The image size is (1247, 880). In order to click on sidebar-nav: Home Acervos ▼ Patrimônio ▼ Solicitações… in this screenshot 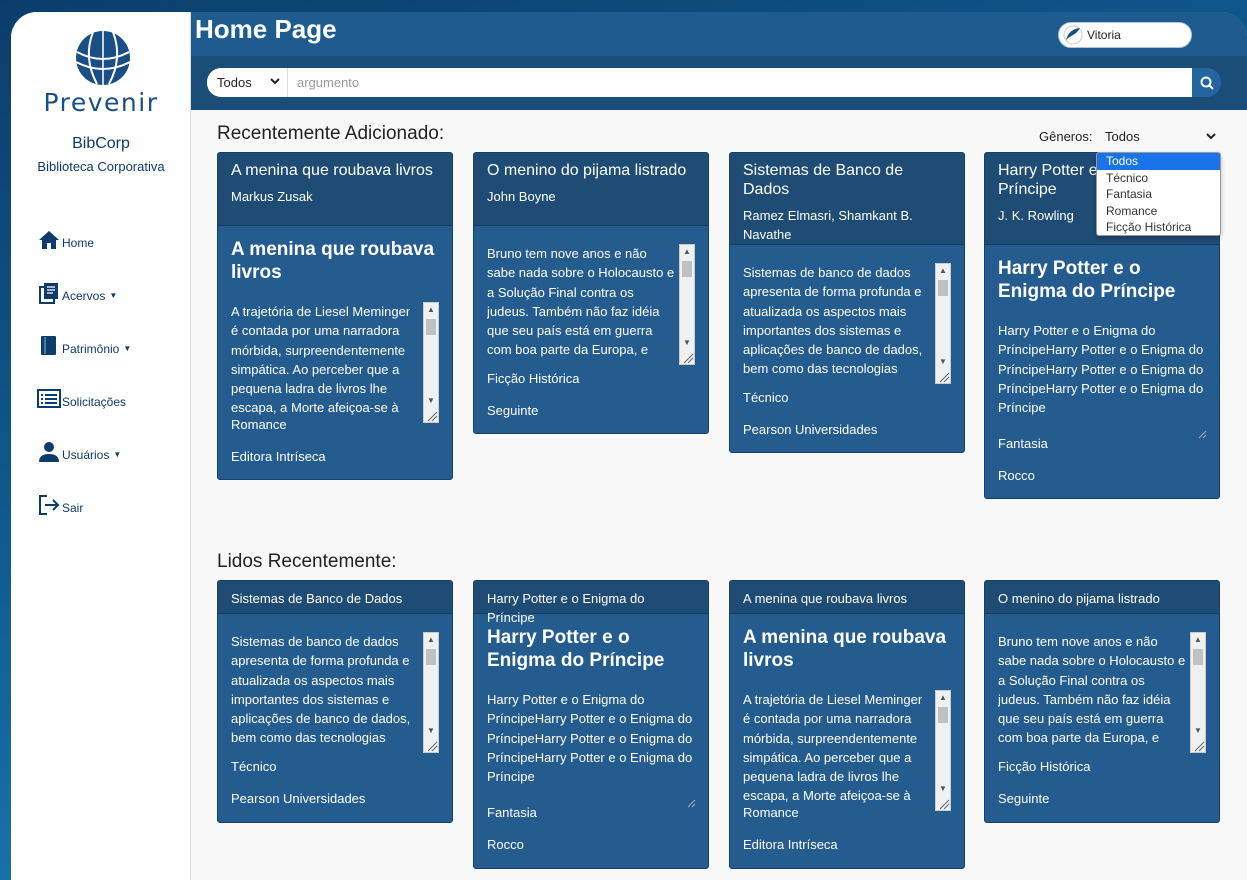, I will do `click(84, 370)`.